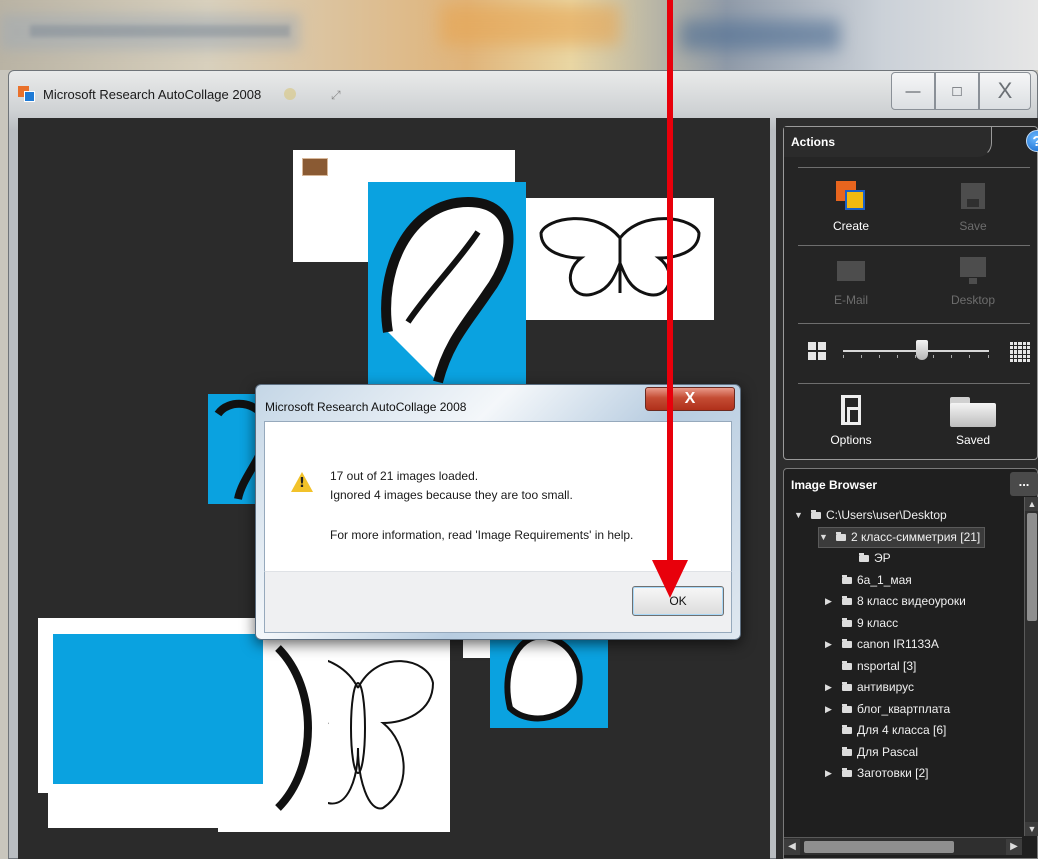 This screenshot has height=859, width=1038. Describe the element at coordinates (27, 94) in the screenshot. I see `app-icon` at that location.